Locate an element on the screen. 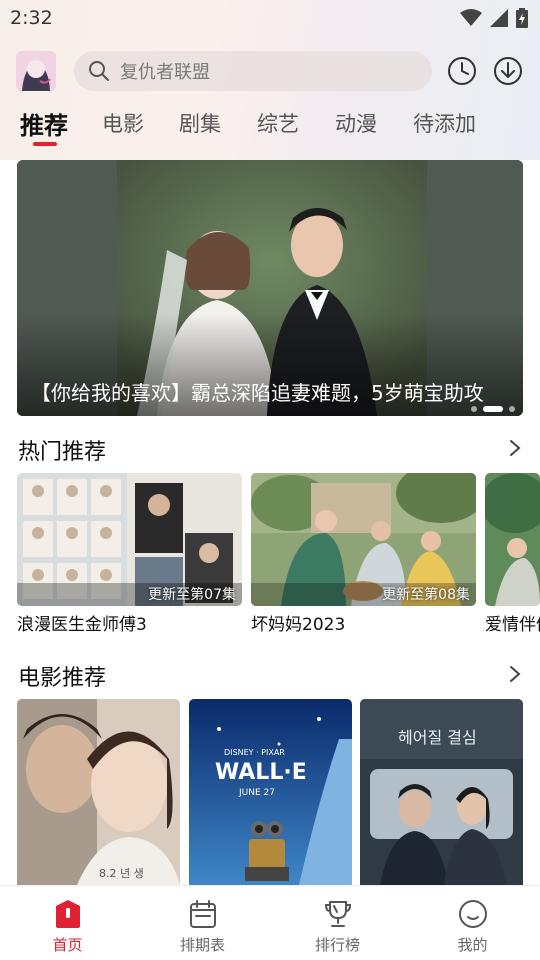  hot-item-card: 更新至第07集 浪漫医生金师傅3 is located at coordinates (129, 554).